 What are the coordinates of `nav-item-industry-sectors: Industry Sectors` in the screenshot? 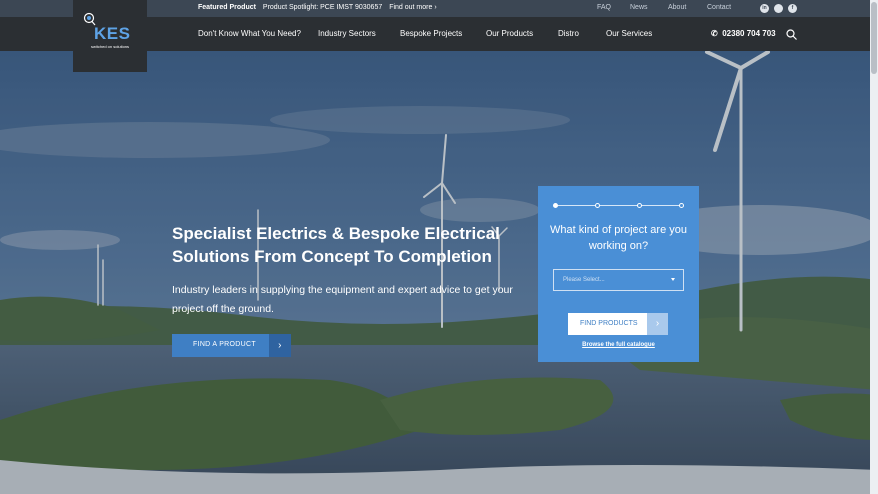 It's located at (347, 33).